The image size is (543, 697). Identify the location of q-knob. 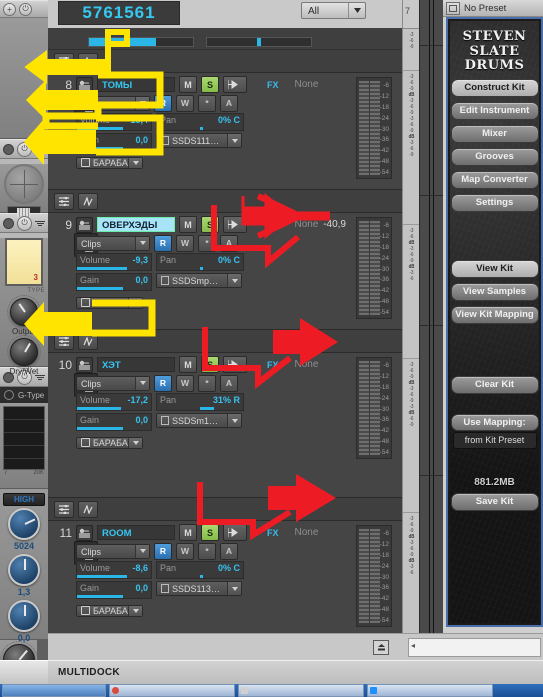
(24, 570).